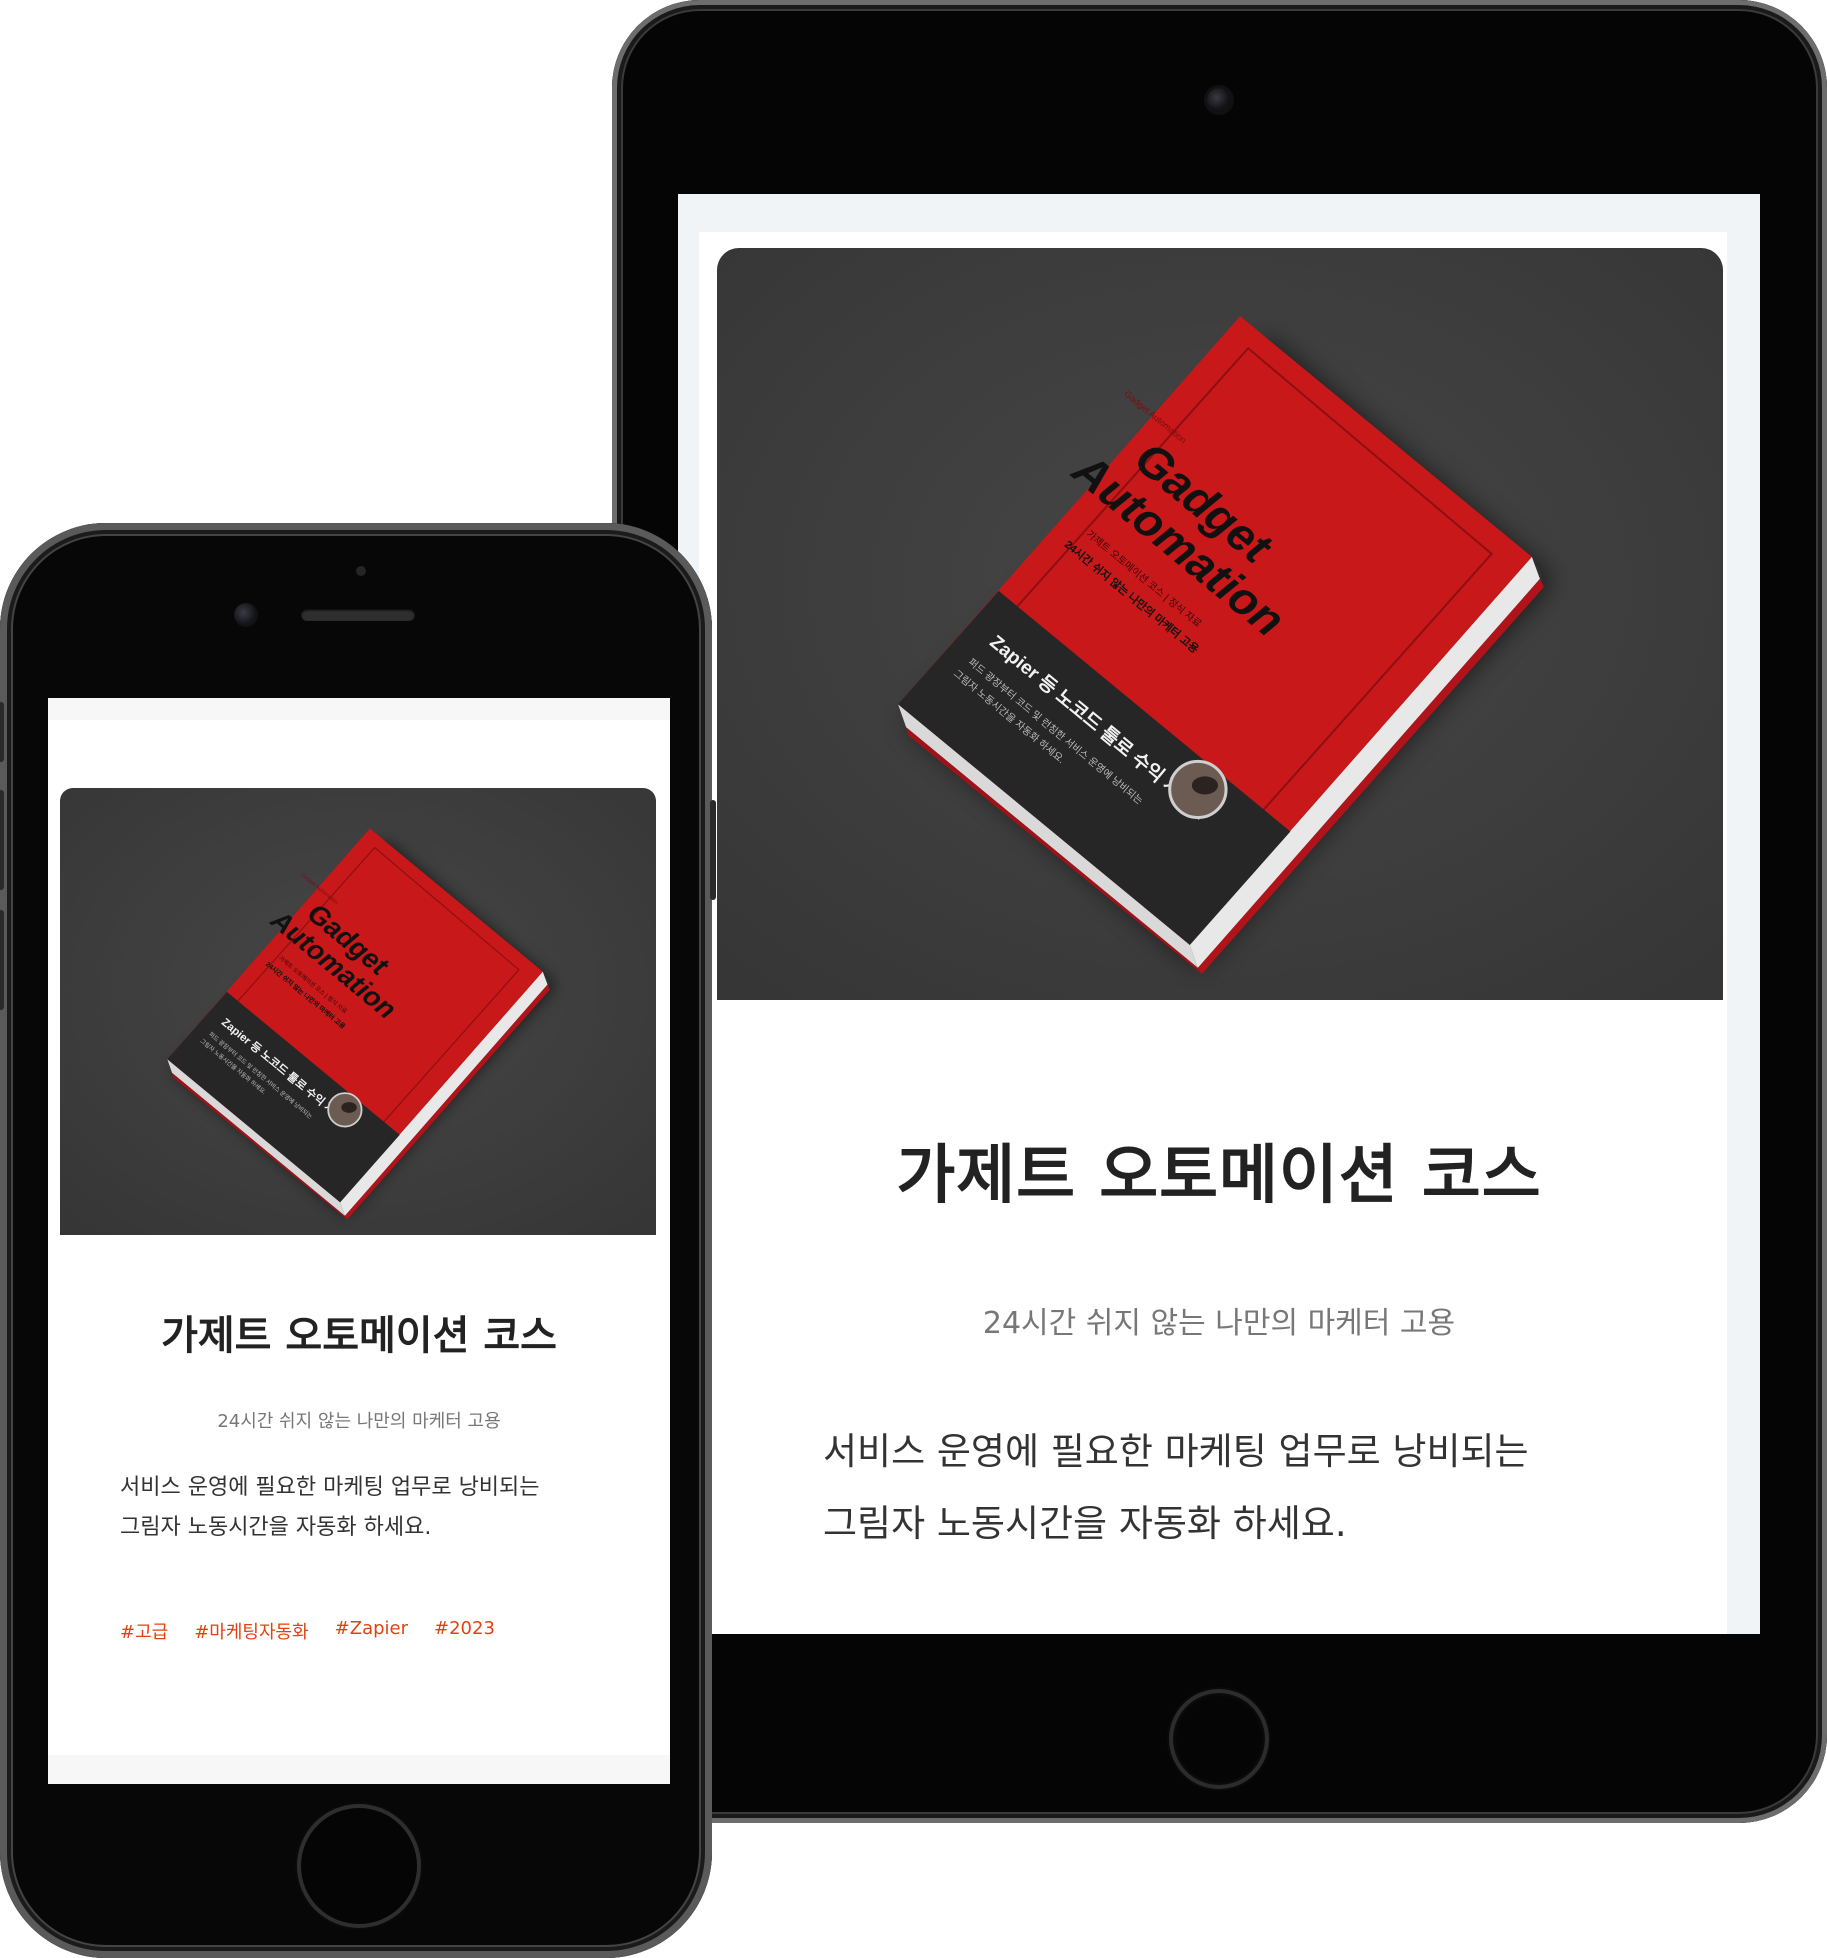  I want to click on phone-course-title: 가제트 오토메이션 코스, so click(359, 1332).